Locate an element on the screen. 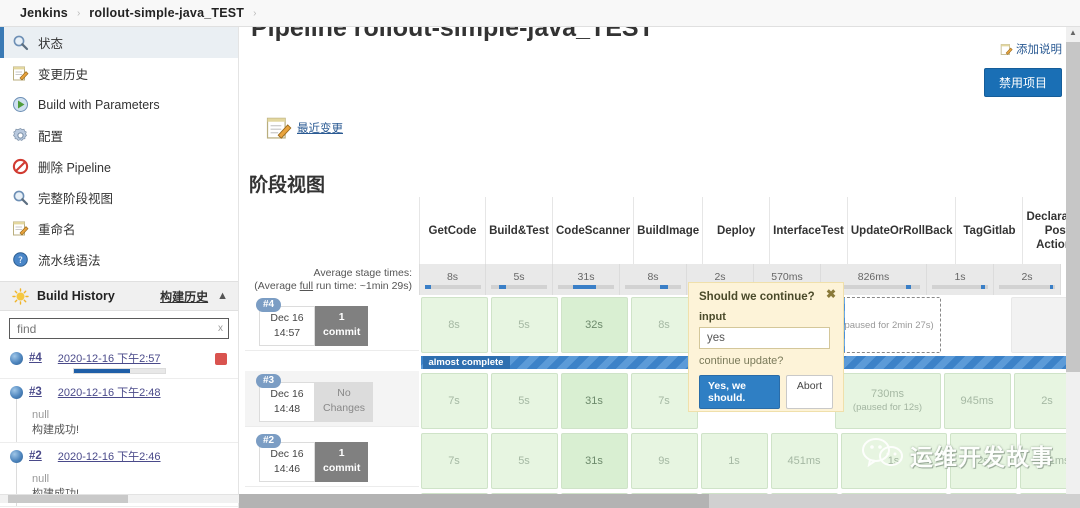 The width and height of the screenshot is (1080, 508). recent-changes: 最近变更 is located at coordinates (304, 128).